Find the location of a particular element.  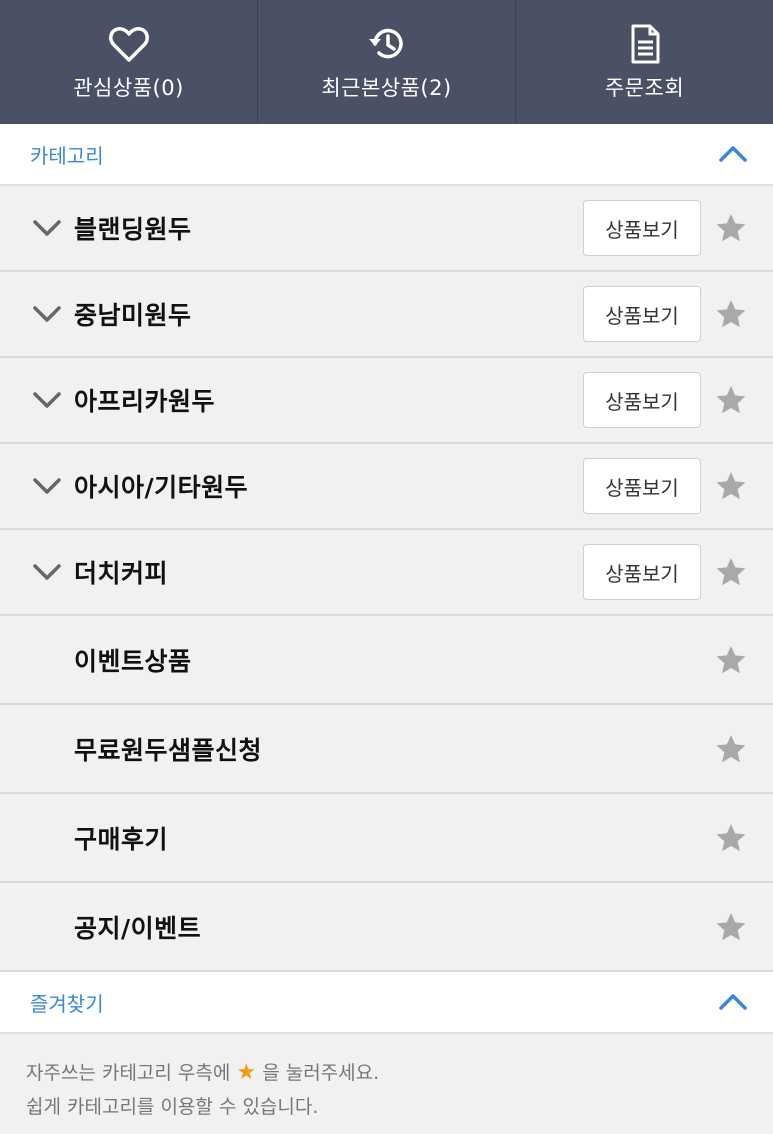

category-item: 중남미원두 상품보기 is located at coordinates (386, 315).